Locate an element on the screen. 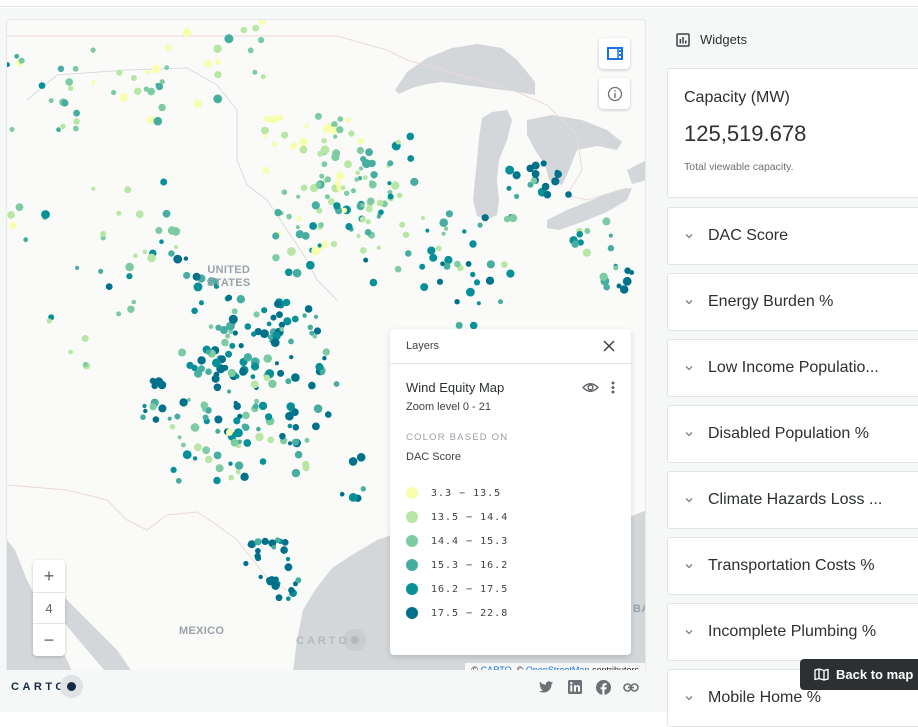  zoom-in-button: + is located at coordinates (49, 576).